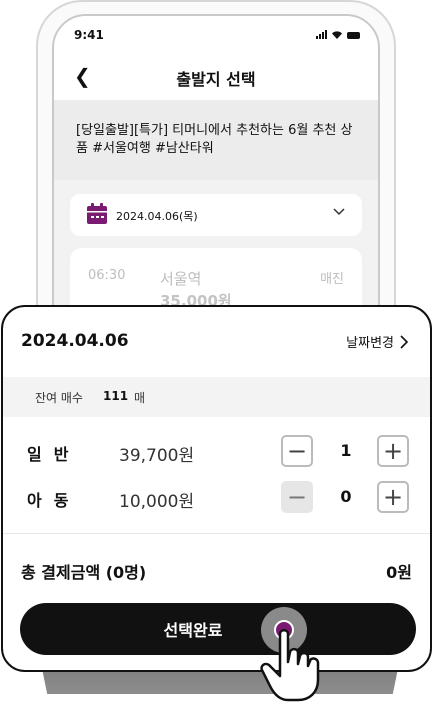  What do you see at coordinates (339, 212) in the screenshot?
I see `chevron-down-icon` at bounding box center [339, 212].